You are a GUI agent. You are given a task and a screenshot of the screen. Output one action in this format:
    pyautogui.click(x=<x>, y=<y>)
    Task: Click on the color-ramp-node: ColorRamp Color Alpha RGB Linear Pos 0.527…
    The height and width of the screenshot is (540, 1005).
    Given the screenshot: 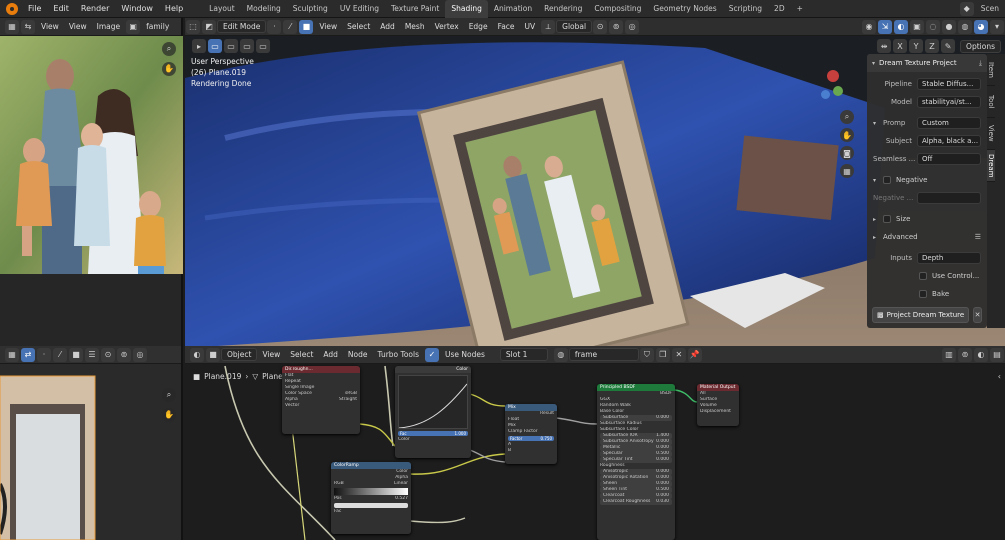 What is the action you would take?
    pyautogui.click(x=371, y=498)
    